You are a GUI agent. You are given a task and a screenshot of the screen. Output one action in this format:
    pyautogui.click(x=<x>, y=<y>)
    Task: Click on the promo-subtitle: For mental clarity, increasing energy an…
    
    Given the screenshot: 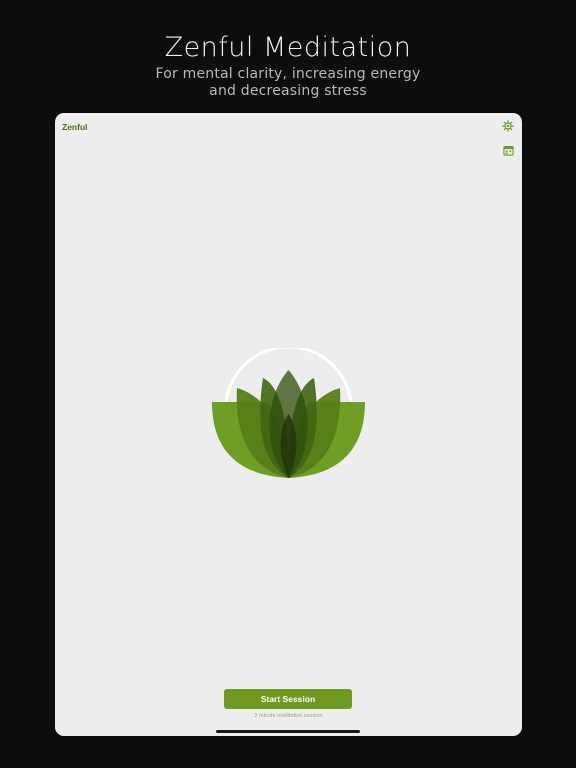 What is the action you would take?
    pyautogui.click(x=288, y=83)
    